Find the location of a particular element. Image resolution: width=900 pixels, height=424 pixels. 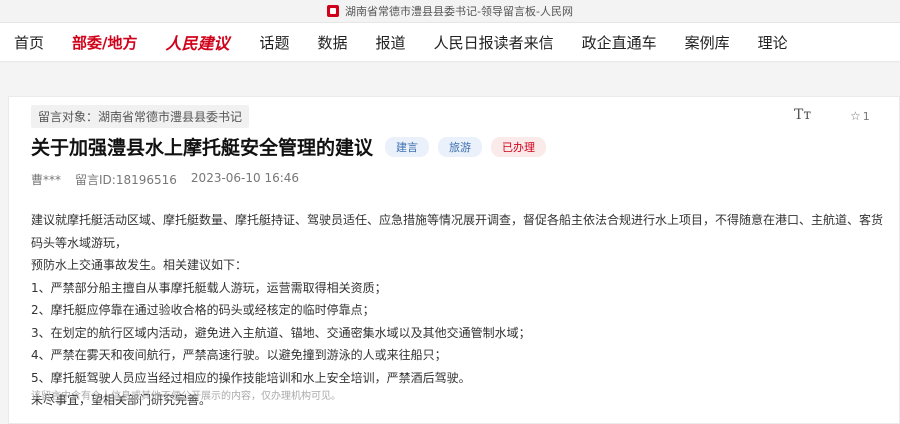

nav-item-ministries-local: 部委/地方 is located at coordinates (104, 42).